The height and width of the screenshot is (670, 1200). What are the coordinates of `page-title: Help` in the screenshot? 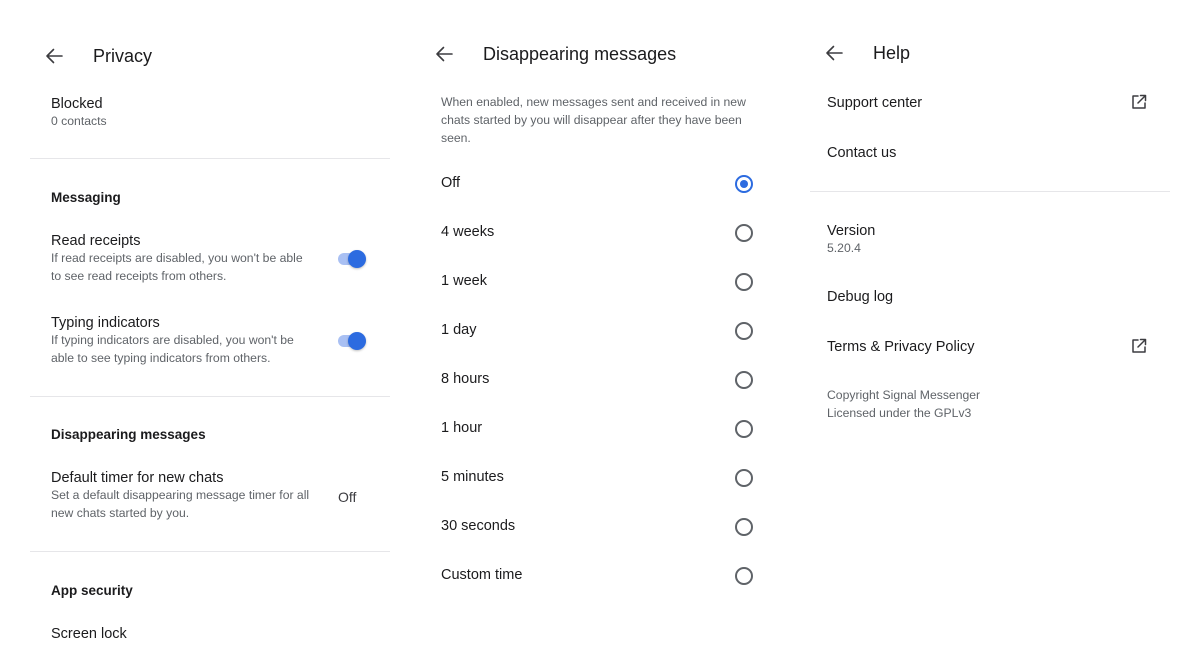 It's located at (892, 52).